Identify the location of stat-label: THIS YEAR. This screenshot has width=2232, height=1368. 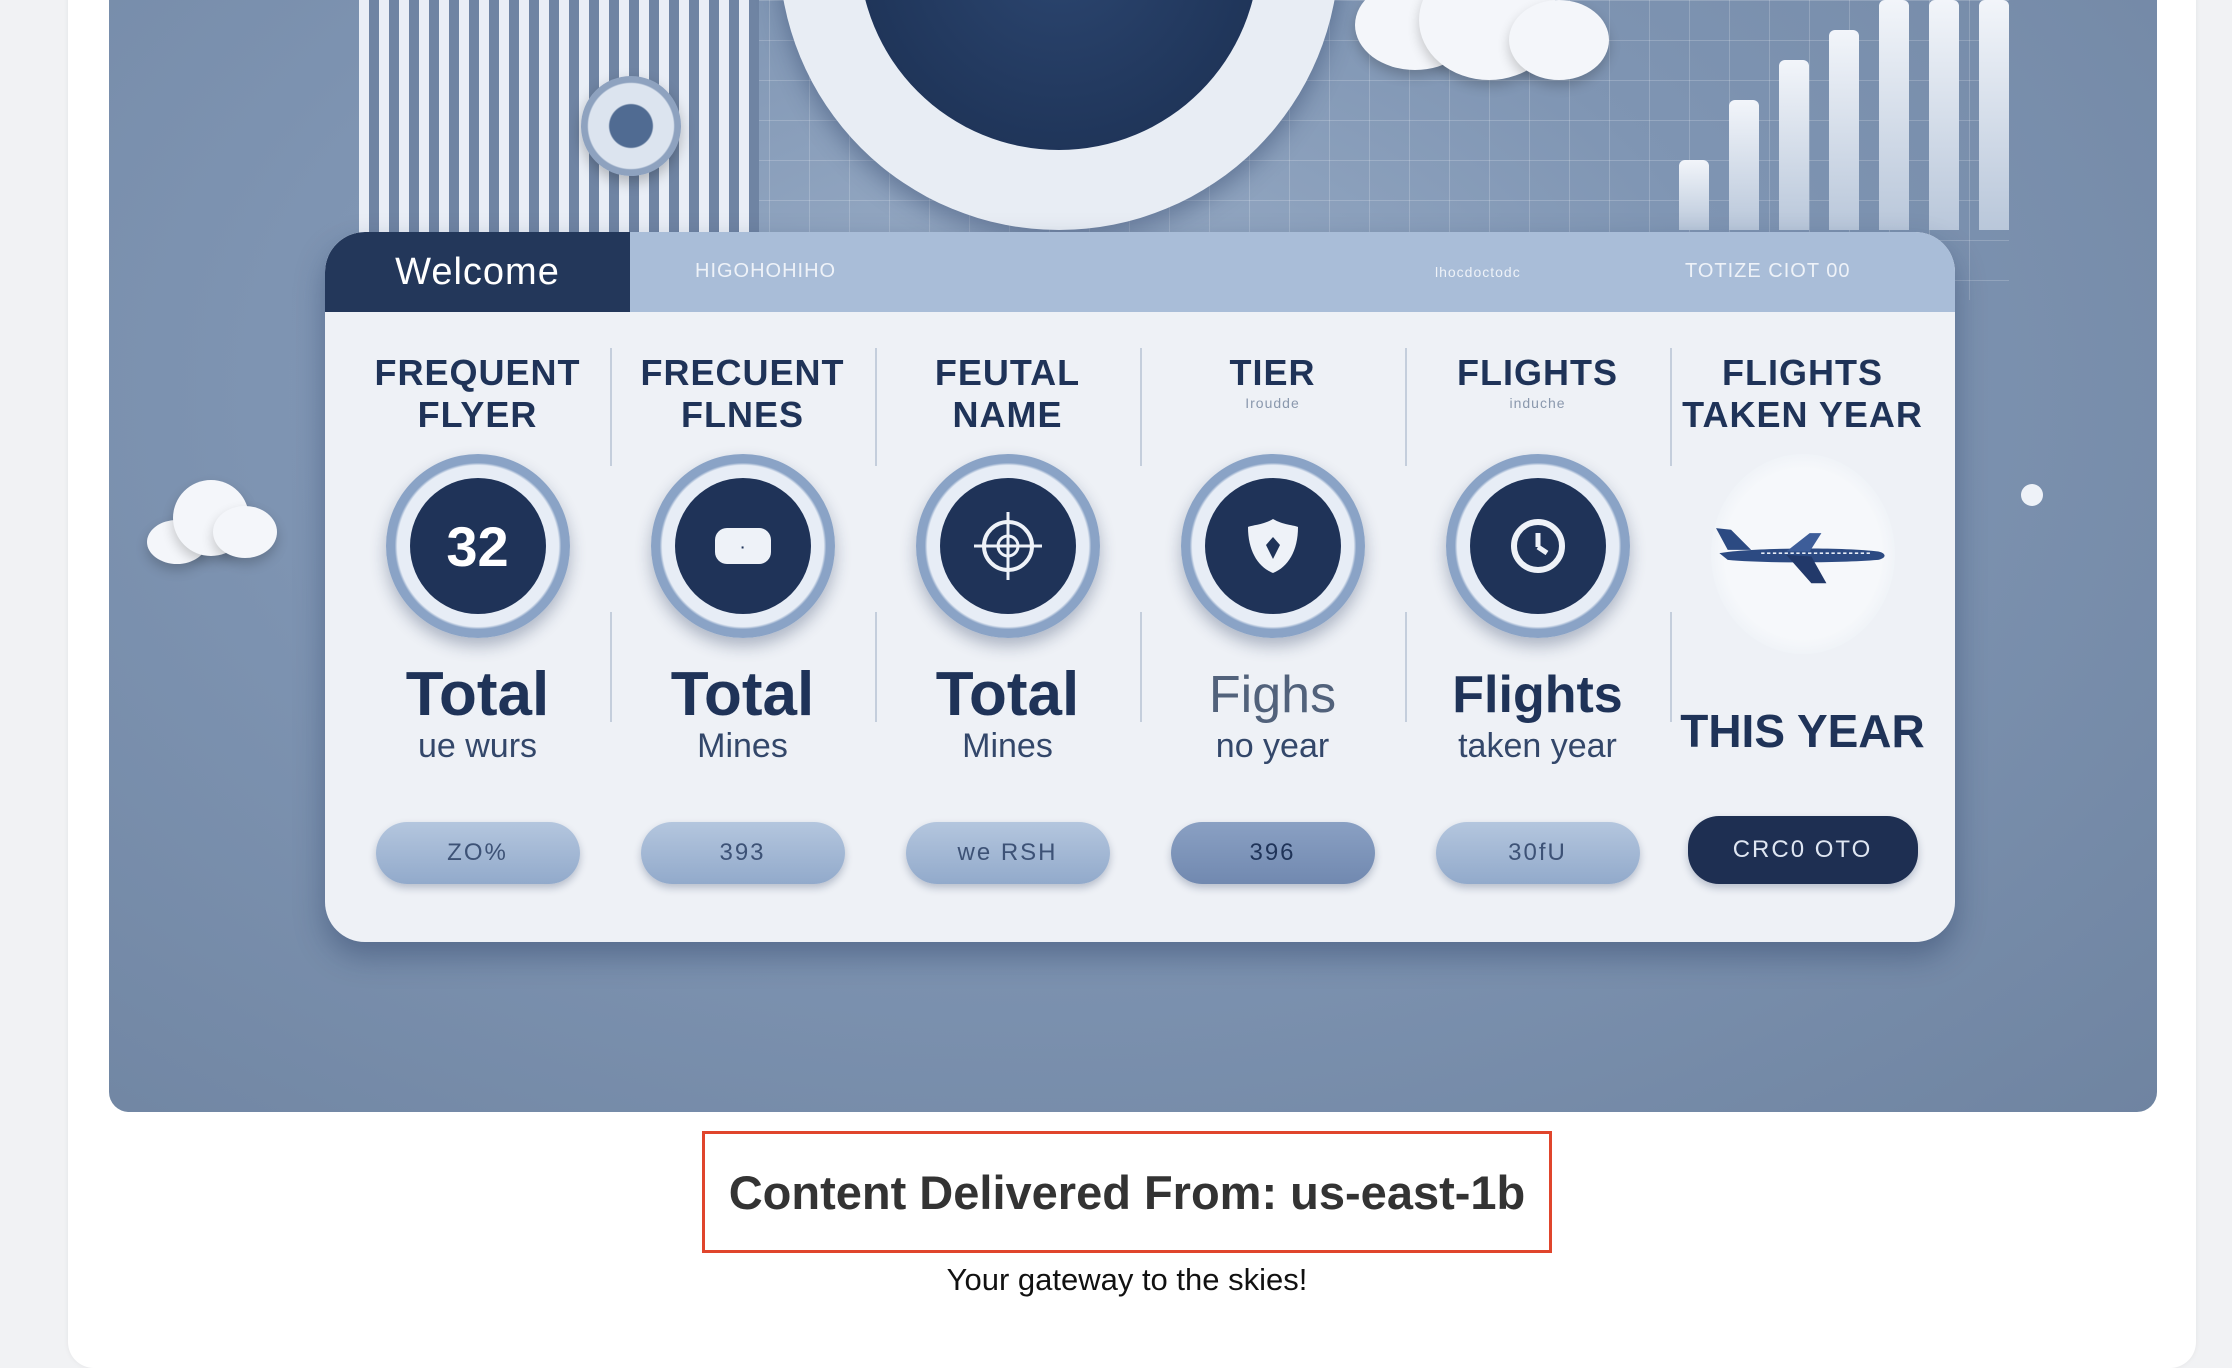
(1802, 731).